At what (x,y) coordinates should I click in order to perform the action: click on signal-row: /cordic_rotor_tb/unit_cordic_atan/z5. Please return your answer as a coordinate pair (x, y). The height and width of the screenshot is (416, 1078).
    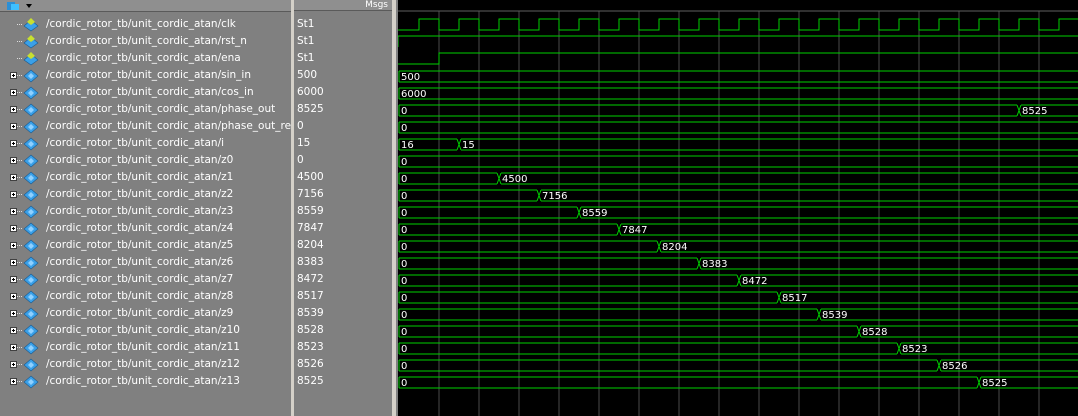
    Looking at the image, I should click on (145, 245).